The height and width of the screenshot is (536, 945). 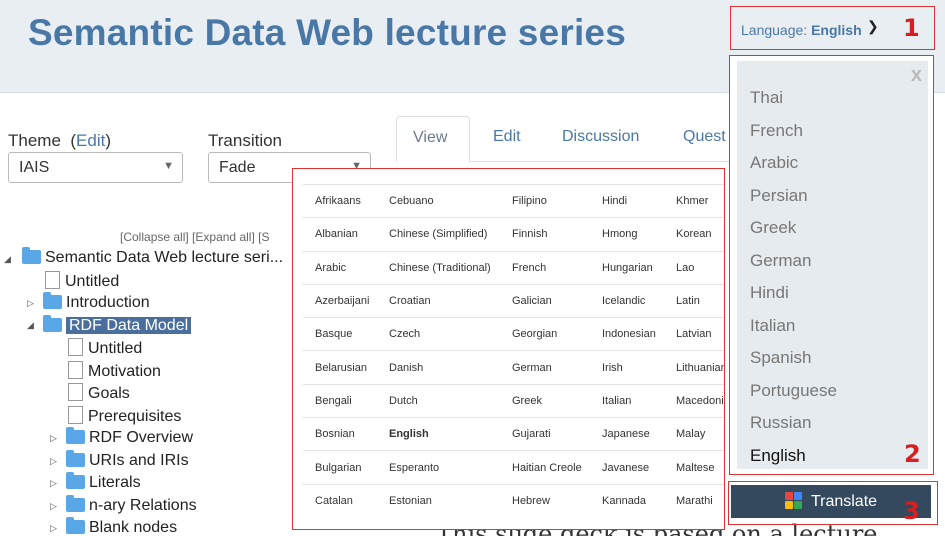 I want to click on language-option: Galician, so click(x=545, y=300).